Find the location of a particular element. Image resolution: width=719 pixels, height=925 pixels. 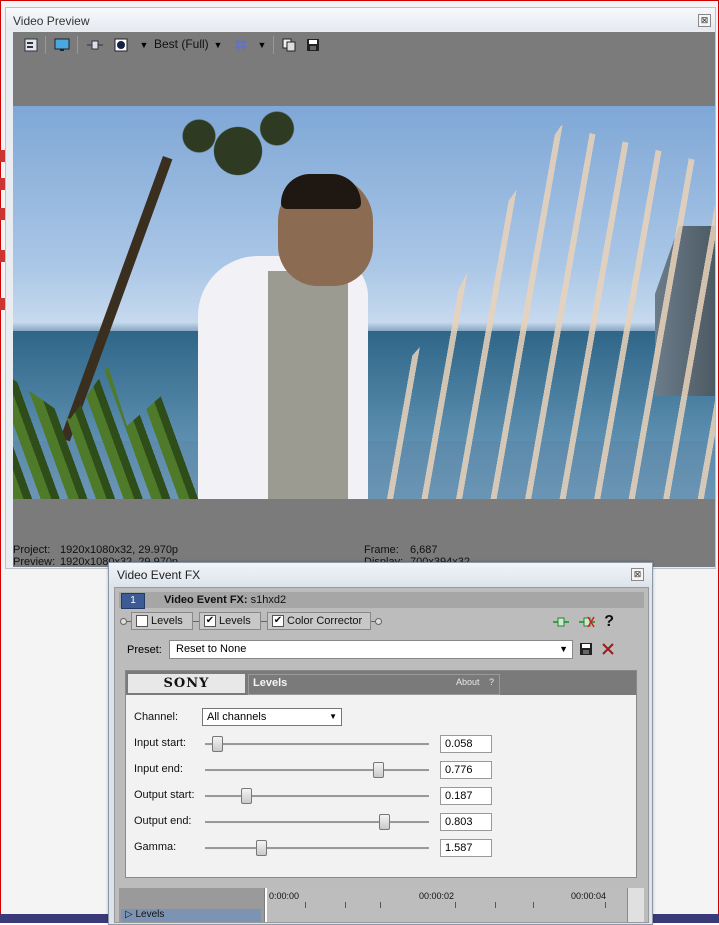

project-label: Project: is located at coordinates (32, 550).